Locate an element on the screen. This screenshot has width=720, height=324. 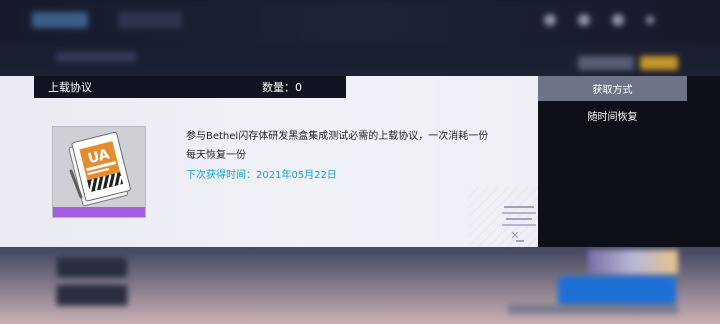
acquire-method-header: 获取方式 is located at coordinates (612, 88).